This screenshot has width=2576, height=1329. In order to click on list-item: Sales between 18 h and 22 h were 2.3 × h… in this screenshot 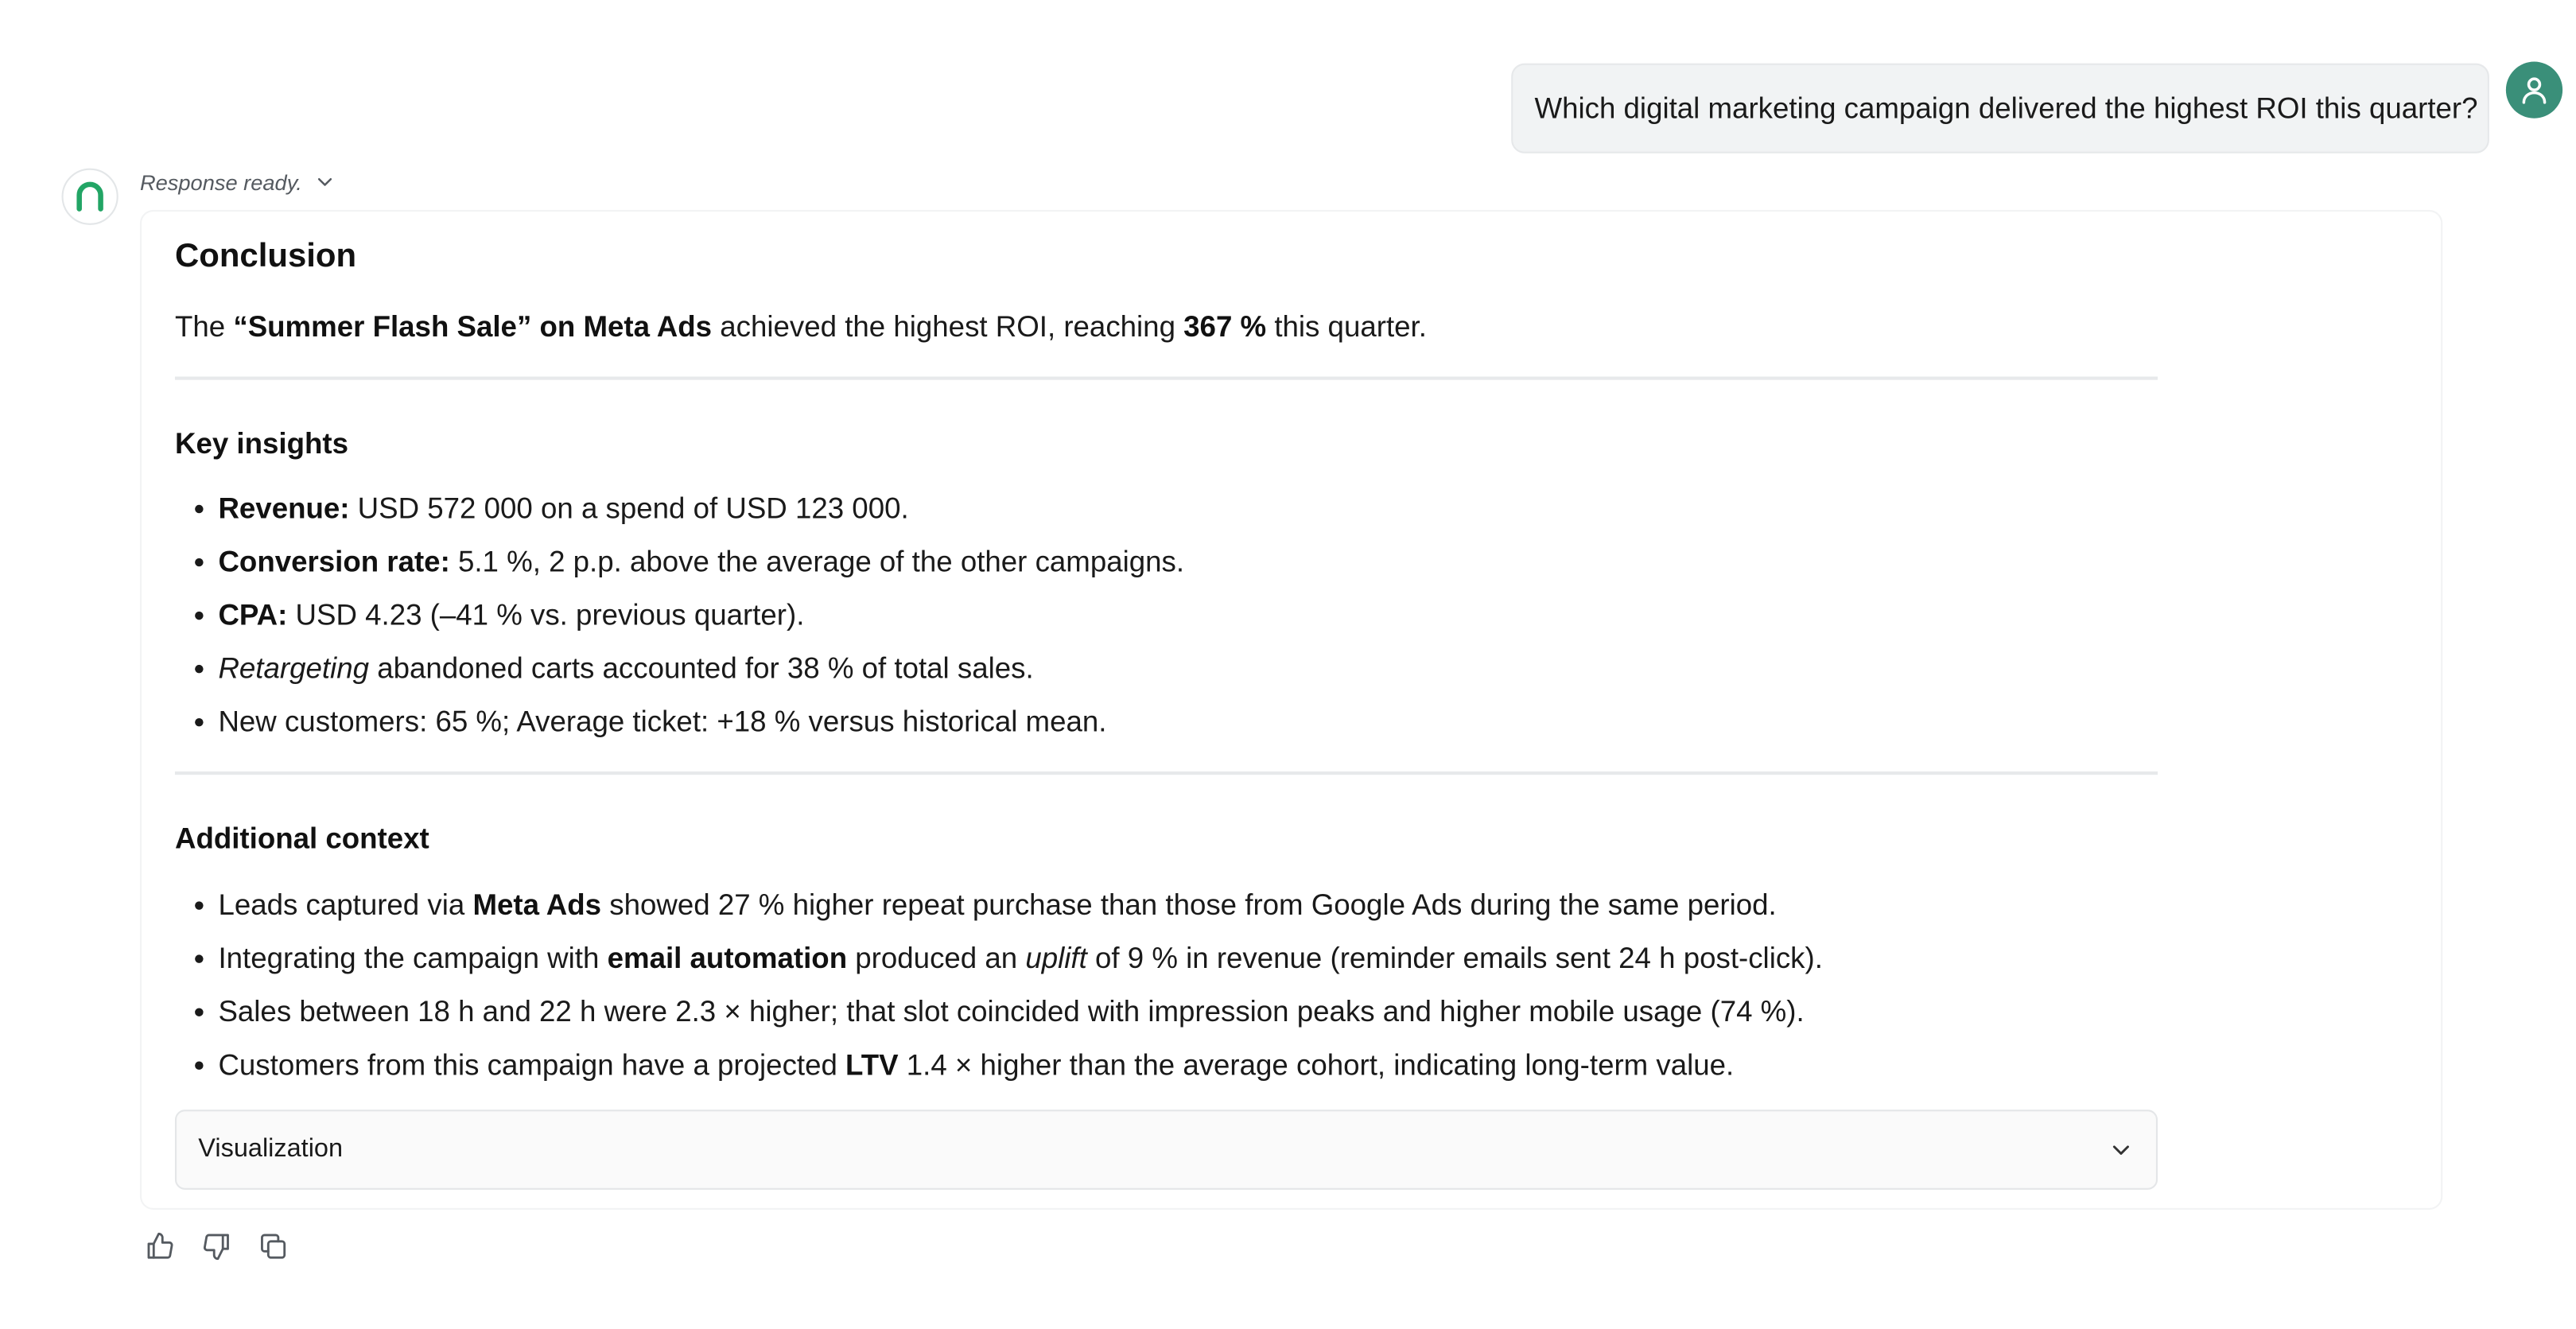, I will do `click(999, 1011)`.